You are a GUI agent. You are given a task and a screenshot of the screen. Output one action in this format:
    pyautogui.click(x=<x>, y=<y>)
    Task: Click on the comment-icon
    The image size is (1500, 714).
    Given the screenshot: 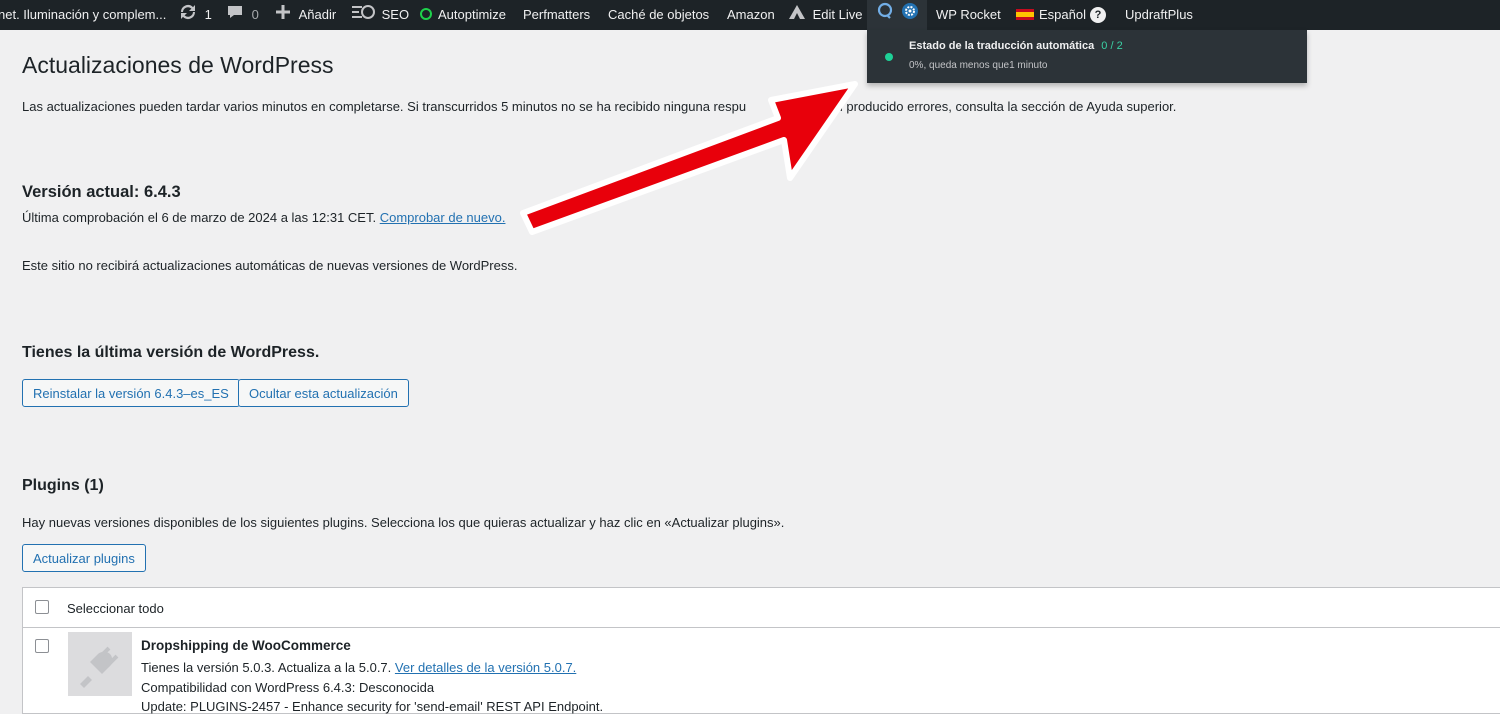 What is the action you would take?
    pyautogui.click(x=235, y=16)
    